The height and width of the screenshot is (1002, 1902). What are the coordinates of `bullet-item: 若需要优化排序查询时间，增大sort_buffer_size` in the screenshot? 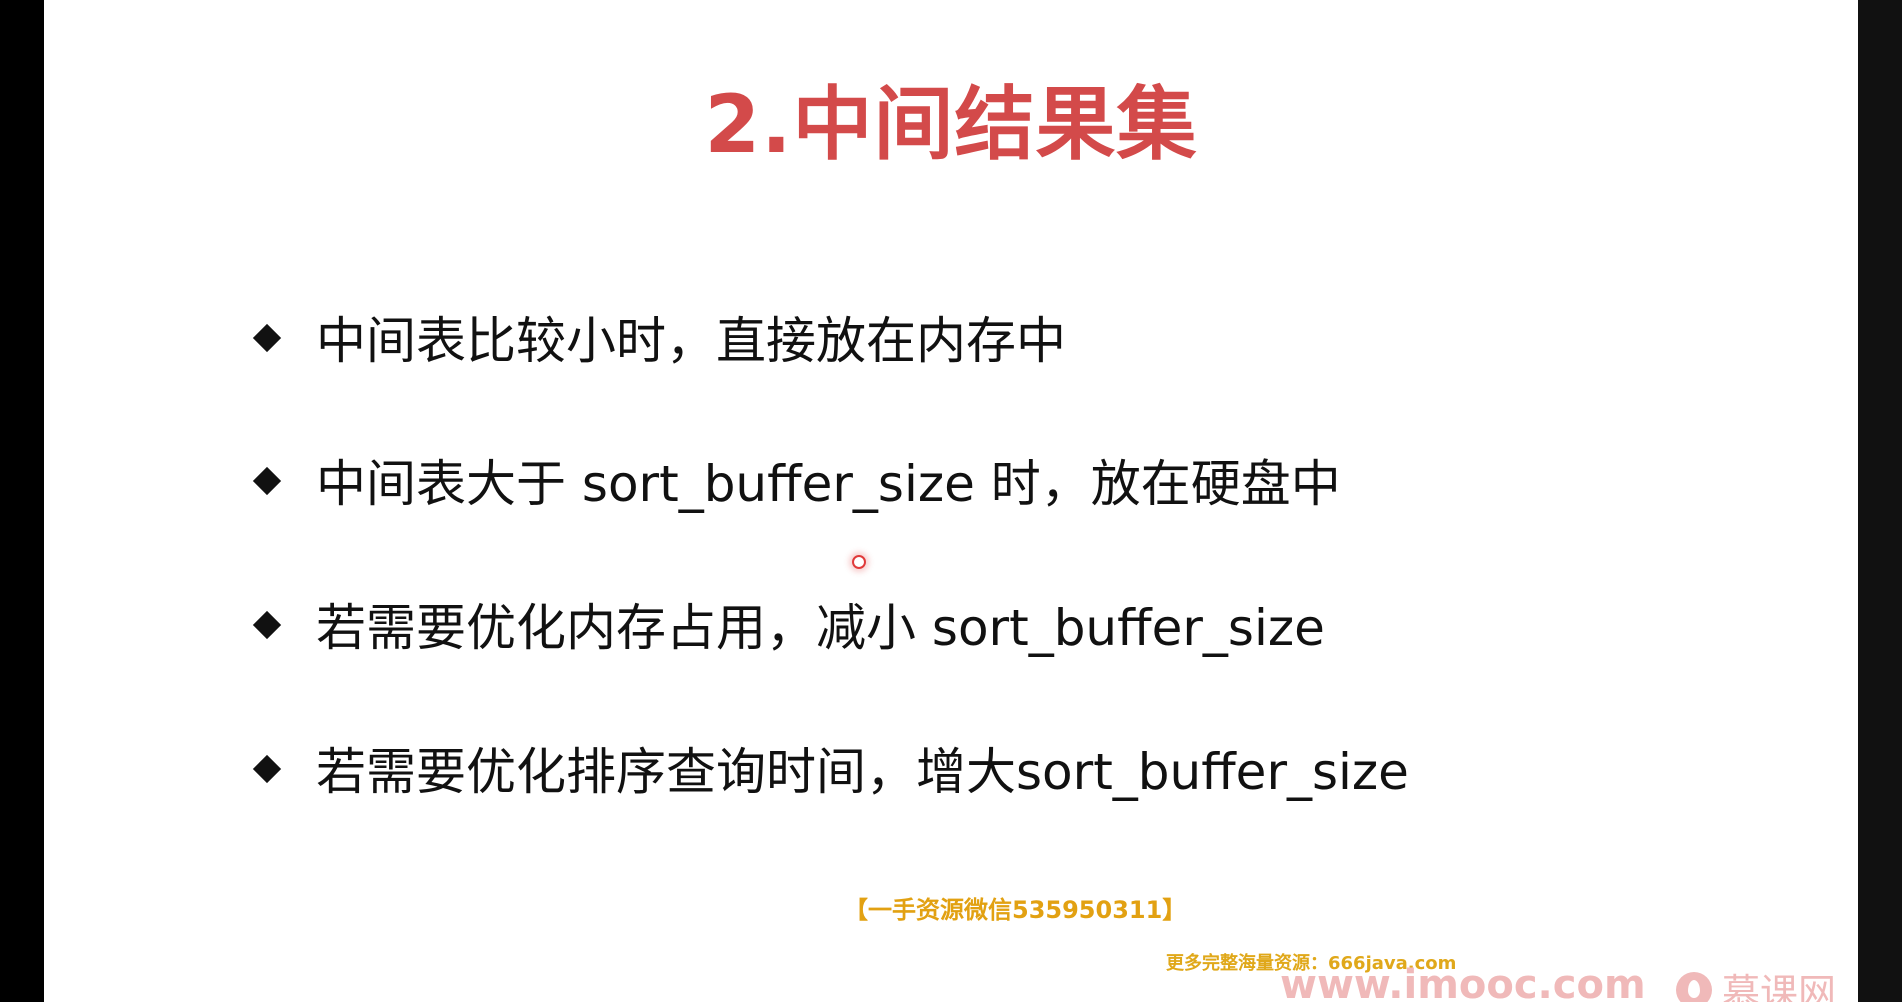 It's located at (831, 769).